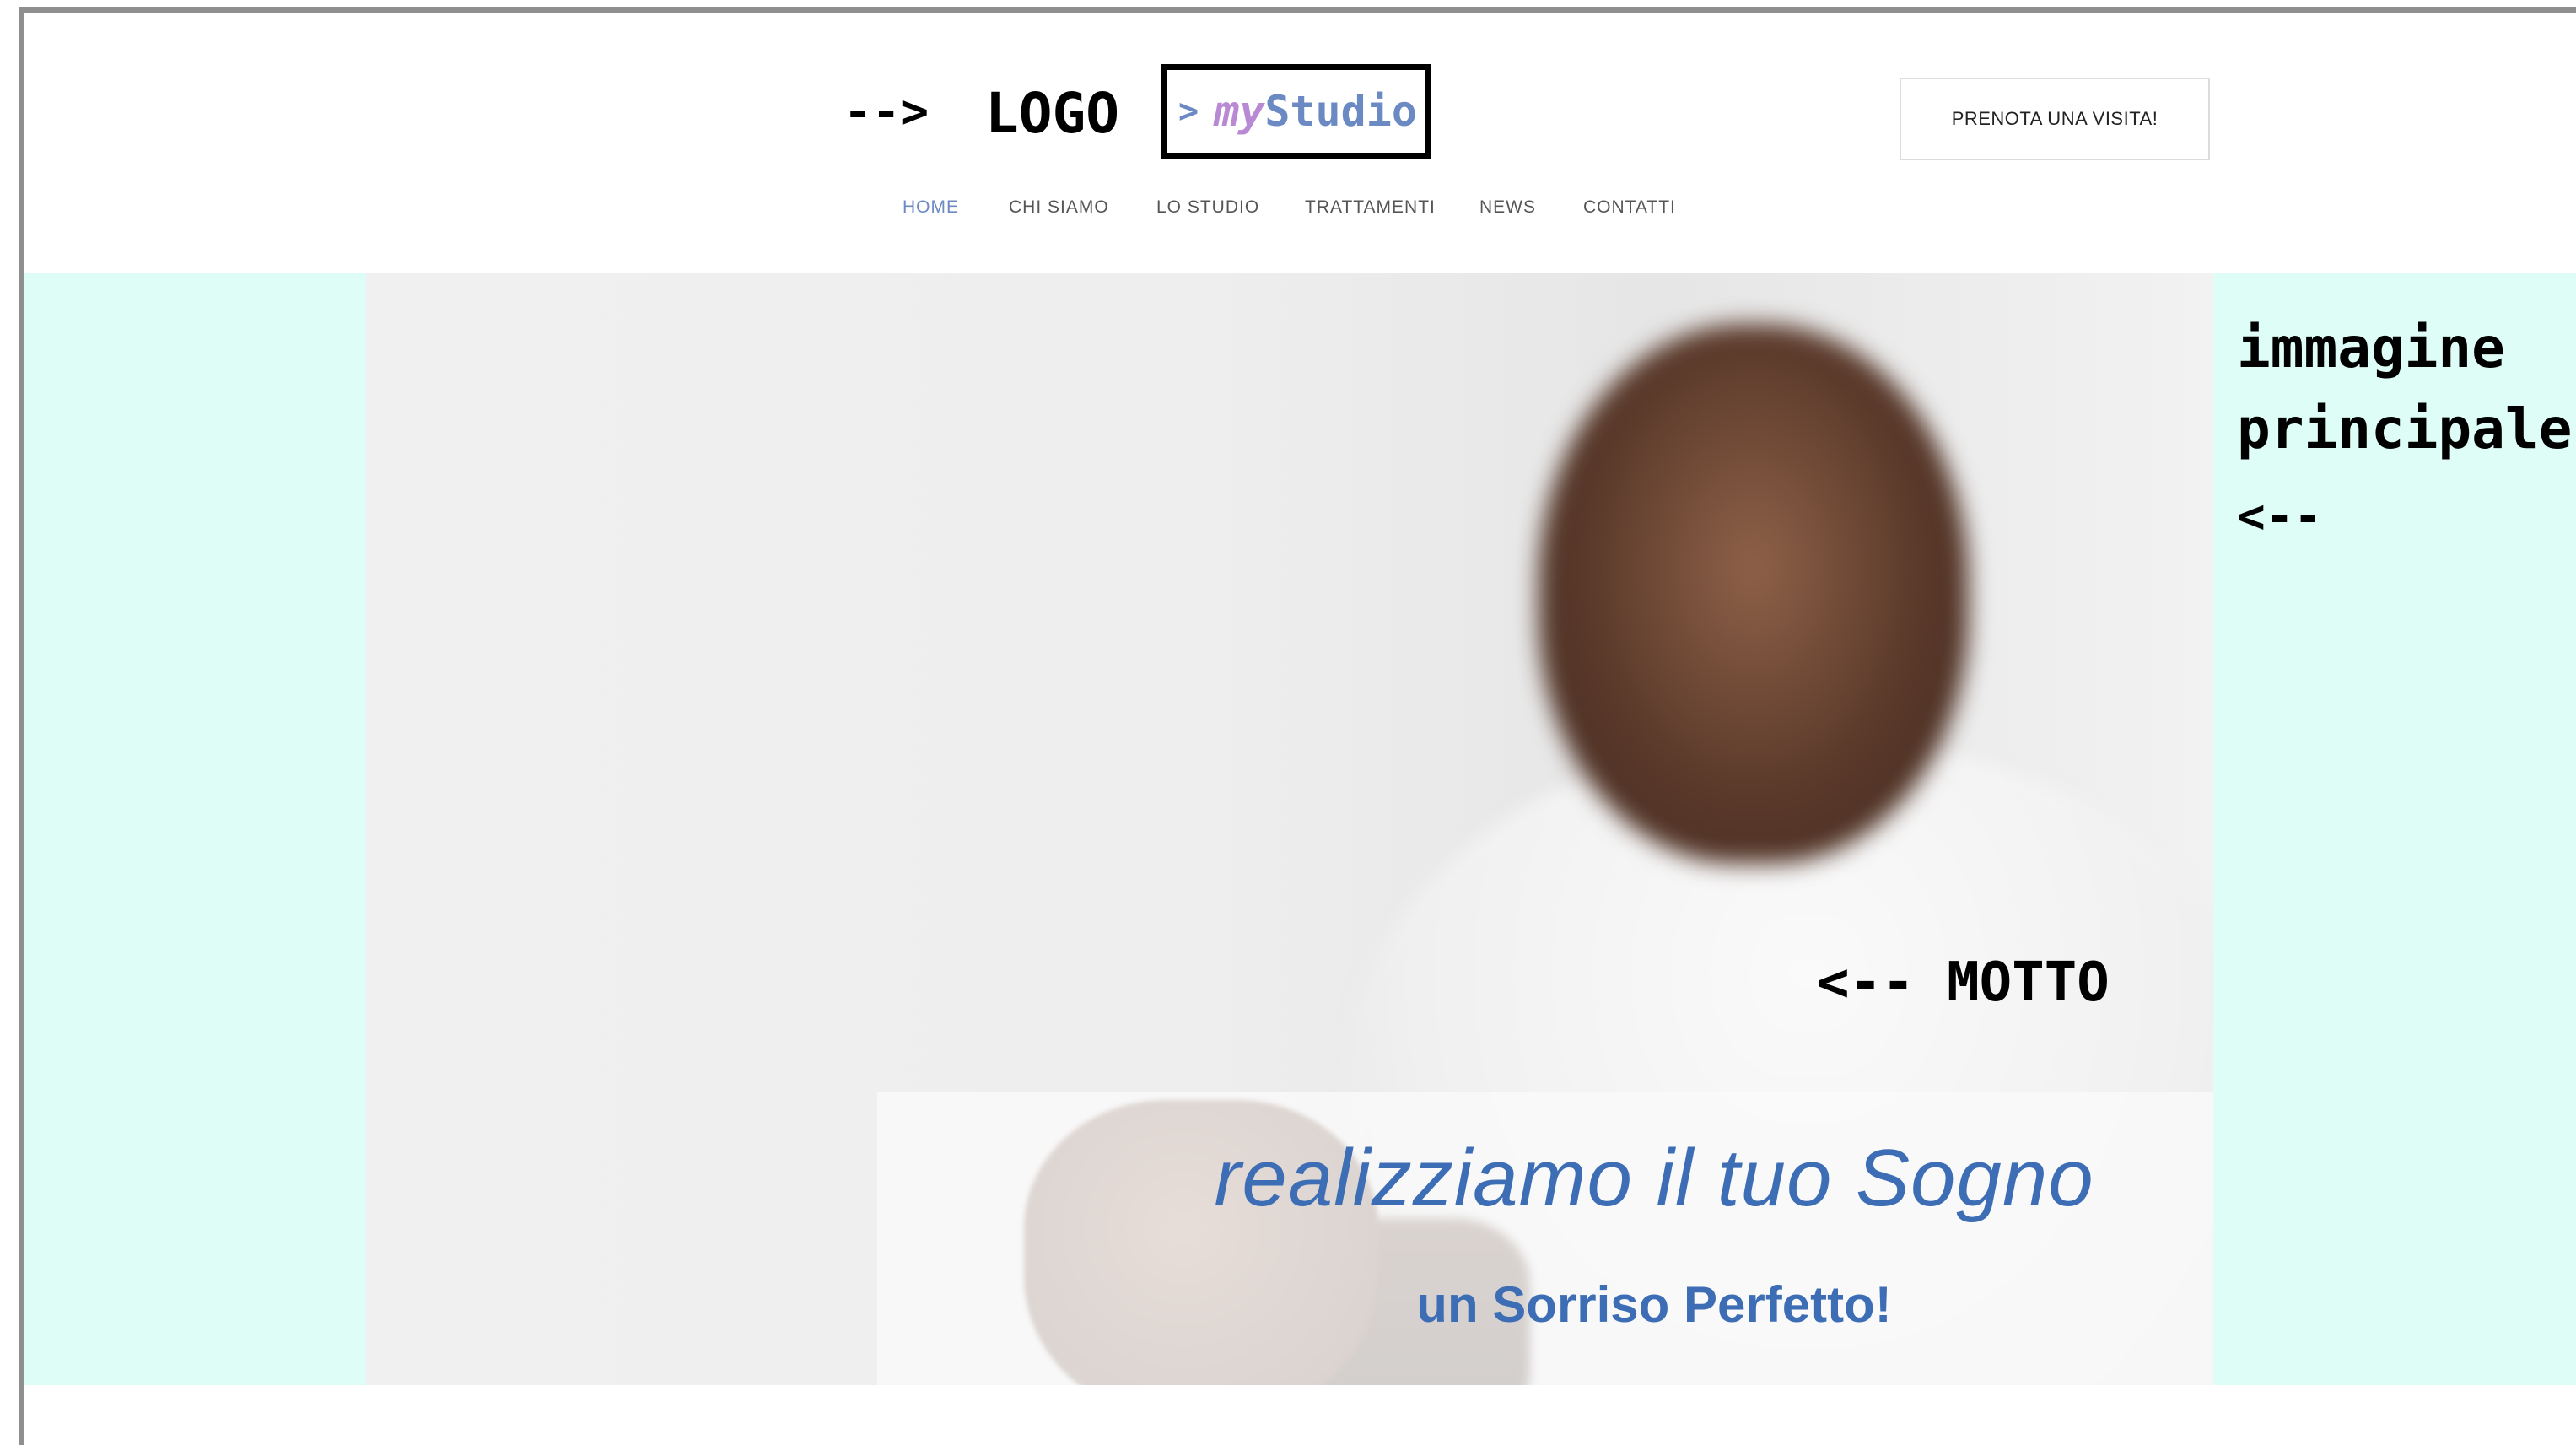 The width and height of the screenshot is (2576, 1445). Describe the element at coordinates (2280, 516) in the screenshot. I see `image-annotation-arrow: <--` at that location.